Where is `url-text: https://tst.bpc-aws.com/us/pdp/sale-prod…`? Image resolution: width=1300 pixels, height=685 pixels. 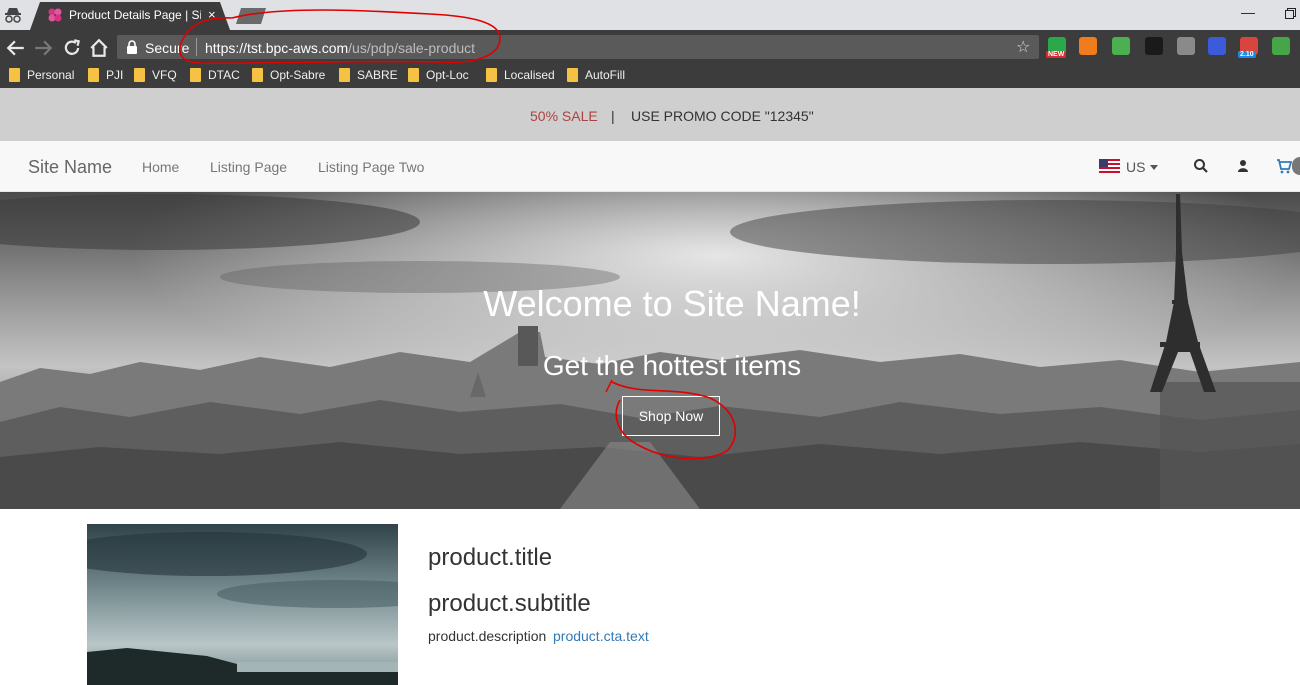 url-text: https://tst.bpc-aws.com/us/pdp/sale-prod… is located at coordinates (340, 48).